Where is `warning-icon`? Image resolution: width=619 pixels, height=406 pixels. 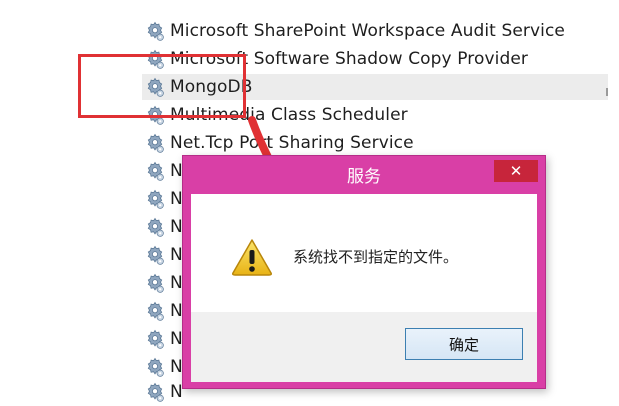
warning-icon is located at coordinates (252, 257).